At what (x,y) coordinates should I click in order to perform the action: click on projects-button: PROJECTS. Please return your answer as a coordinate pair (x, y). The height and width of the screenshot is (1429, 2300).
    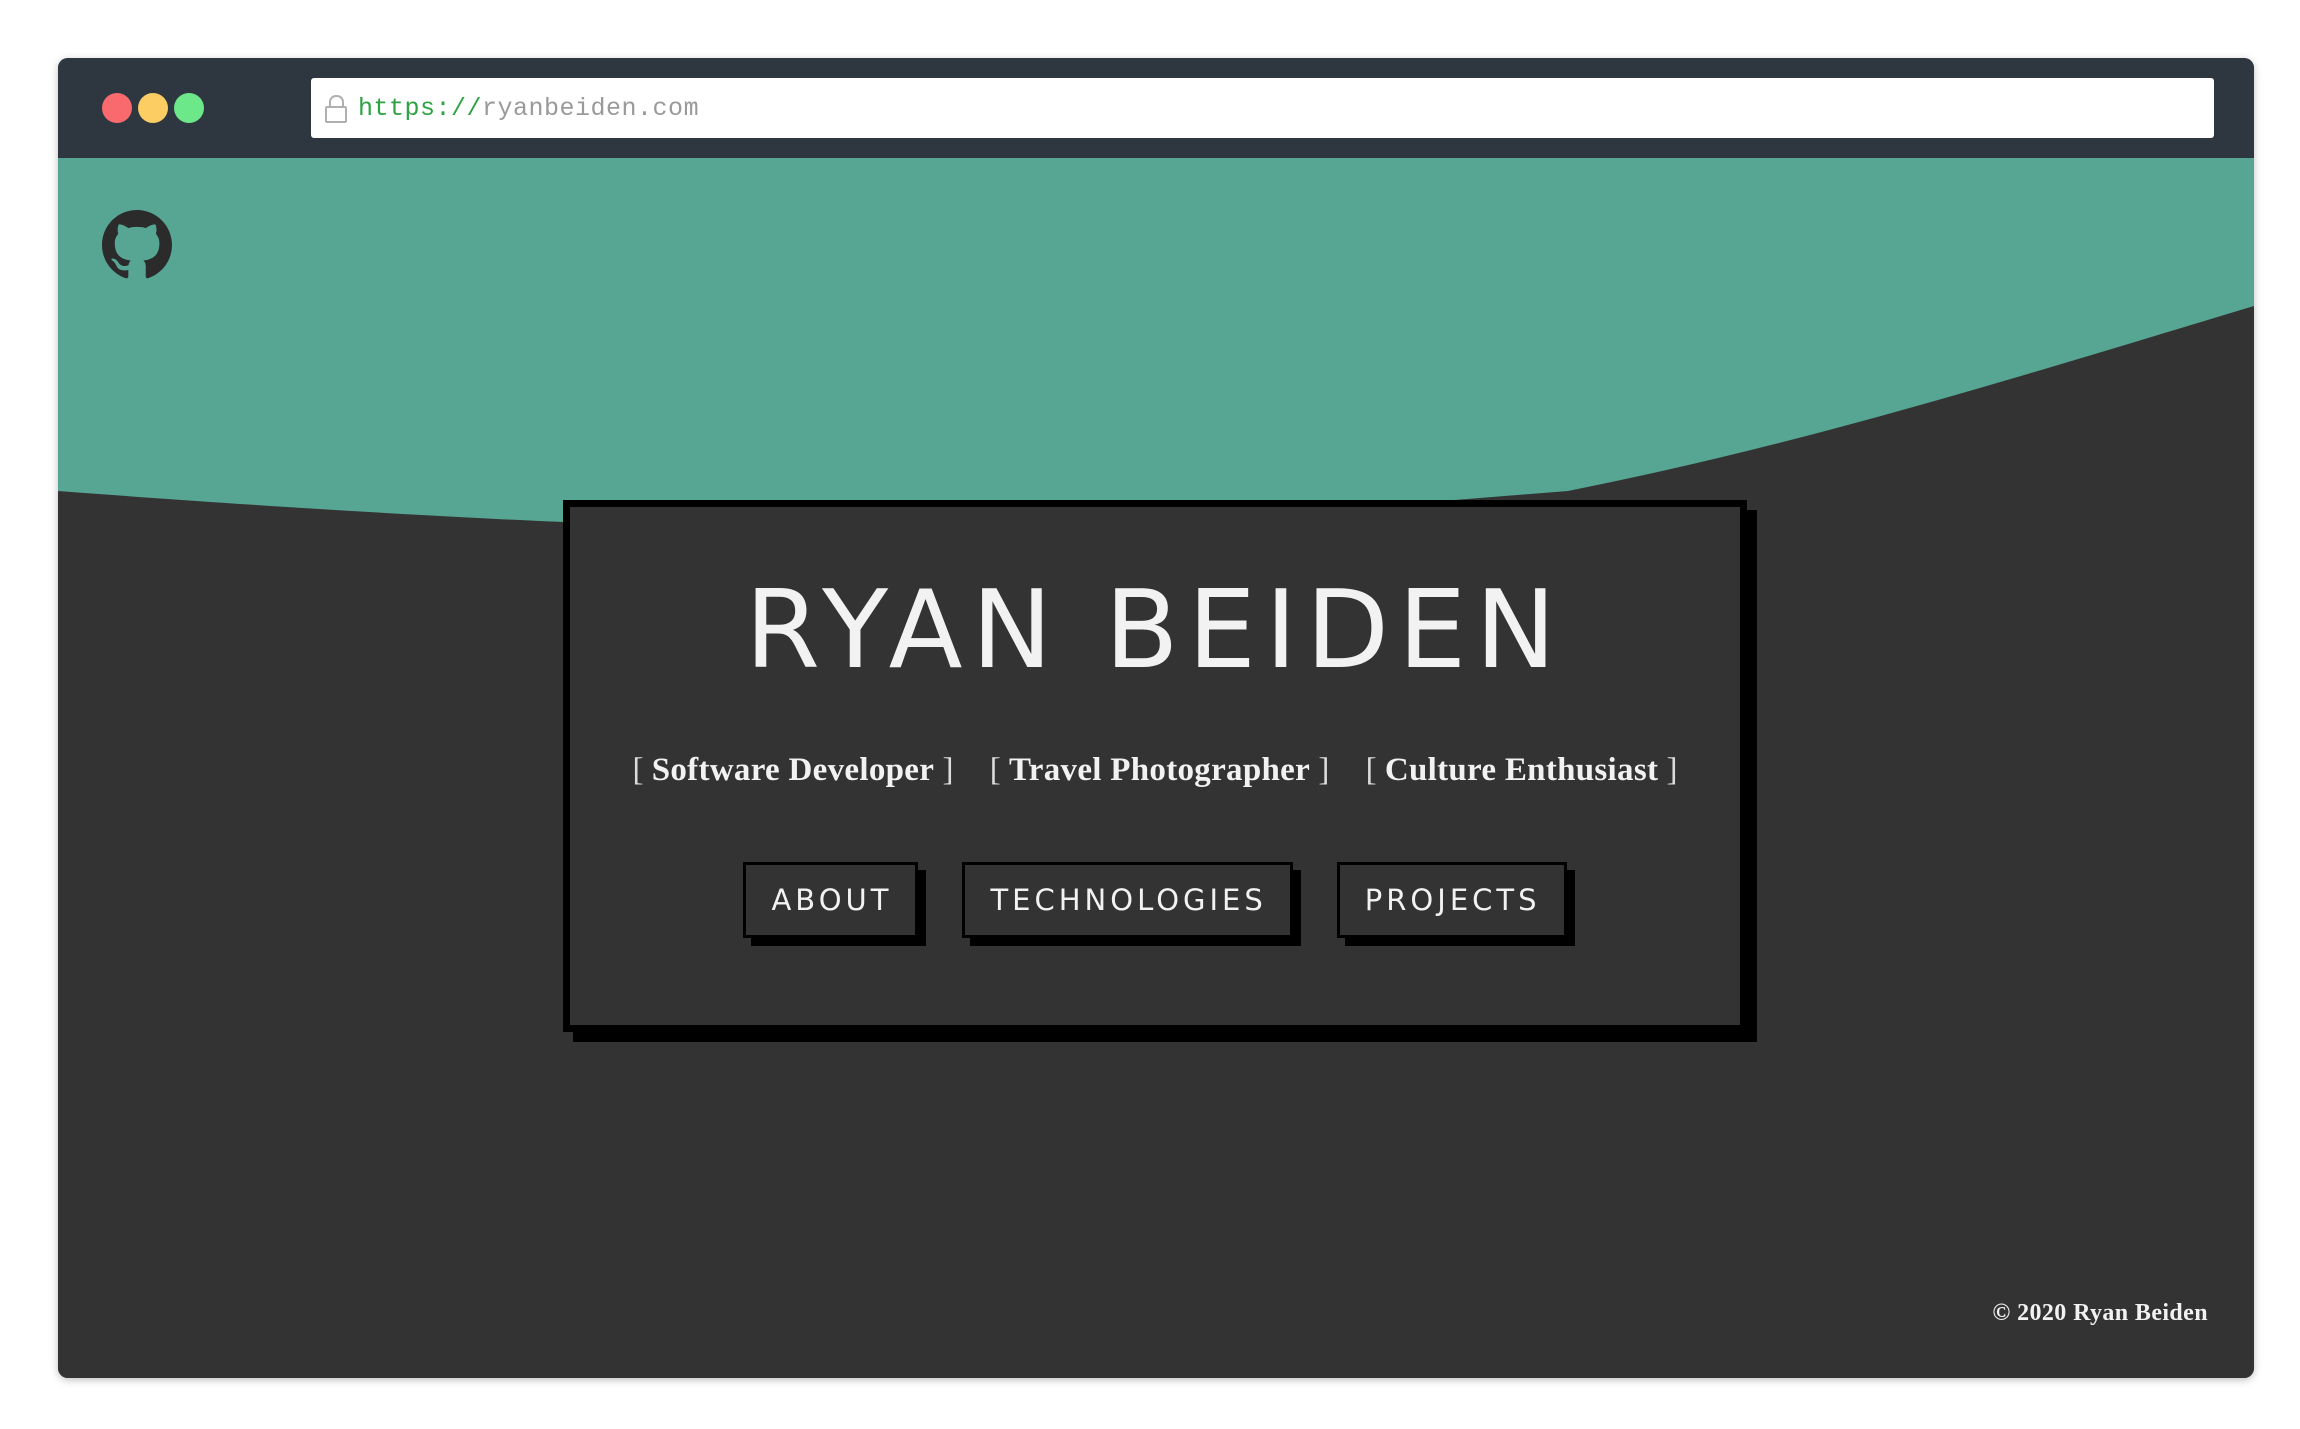
    Looking at the image, I should click on (1451, 900).